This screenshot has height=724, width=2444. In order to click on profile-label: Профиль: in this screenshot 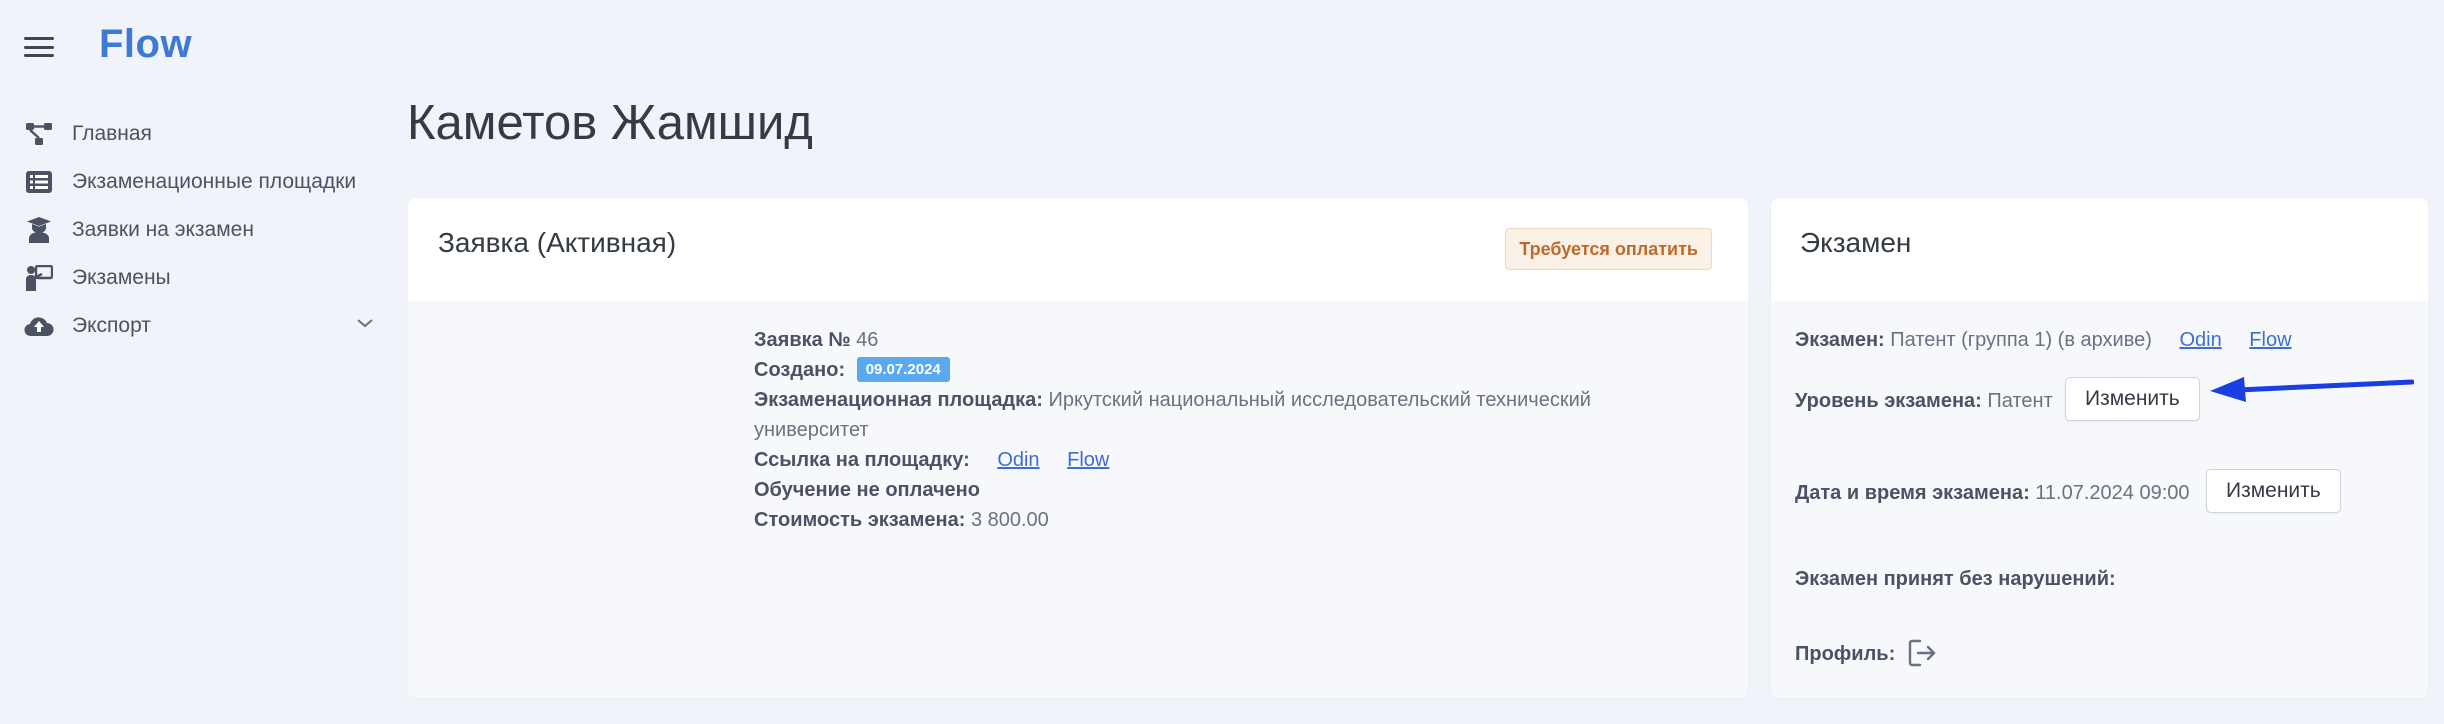, I will do `click(1845, 654)`.